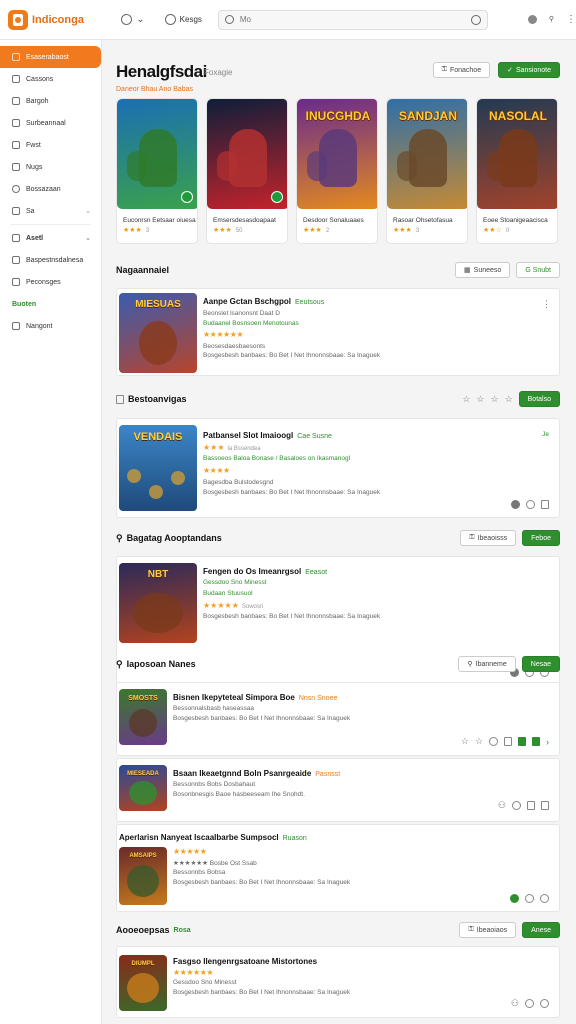 This screenshot has width=576, height=1024. What do you see at coordinates (488, 538) in the screenshot?
I see `section-filter-button: ⚿ Ibeaoisss` at bounding box center [488, 538].